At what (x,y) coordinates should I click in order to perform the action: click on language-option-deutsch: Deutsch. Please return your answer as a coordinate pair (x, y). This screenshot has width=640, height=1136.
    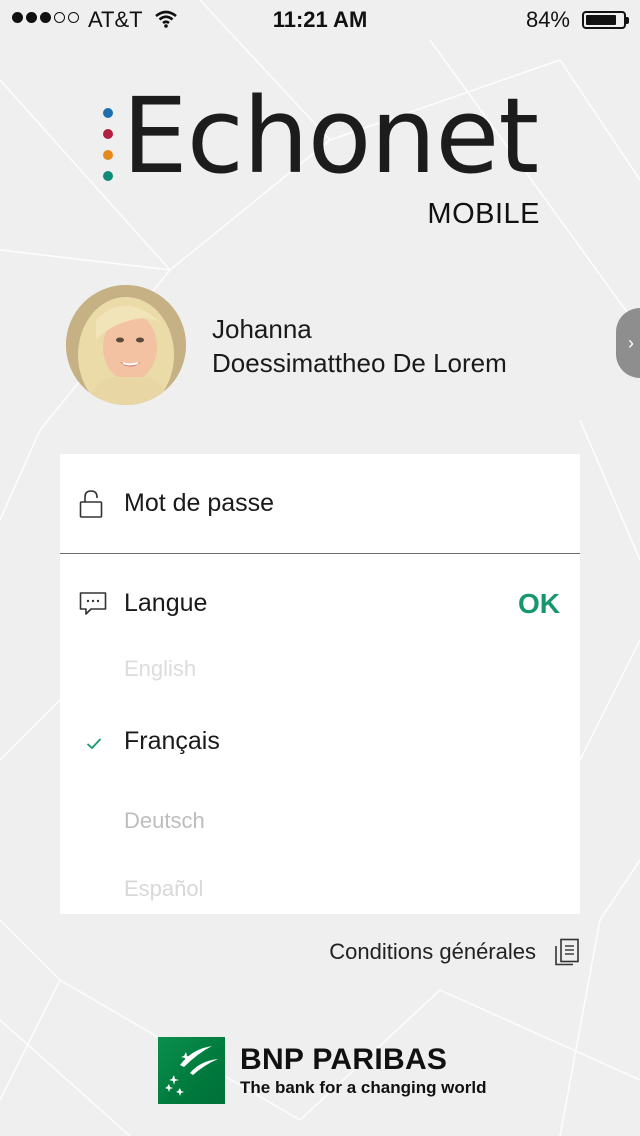
    Looking at the image, I should click on (164, 821).